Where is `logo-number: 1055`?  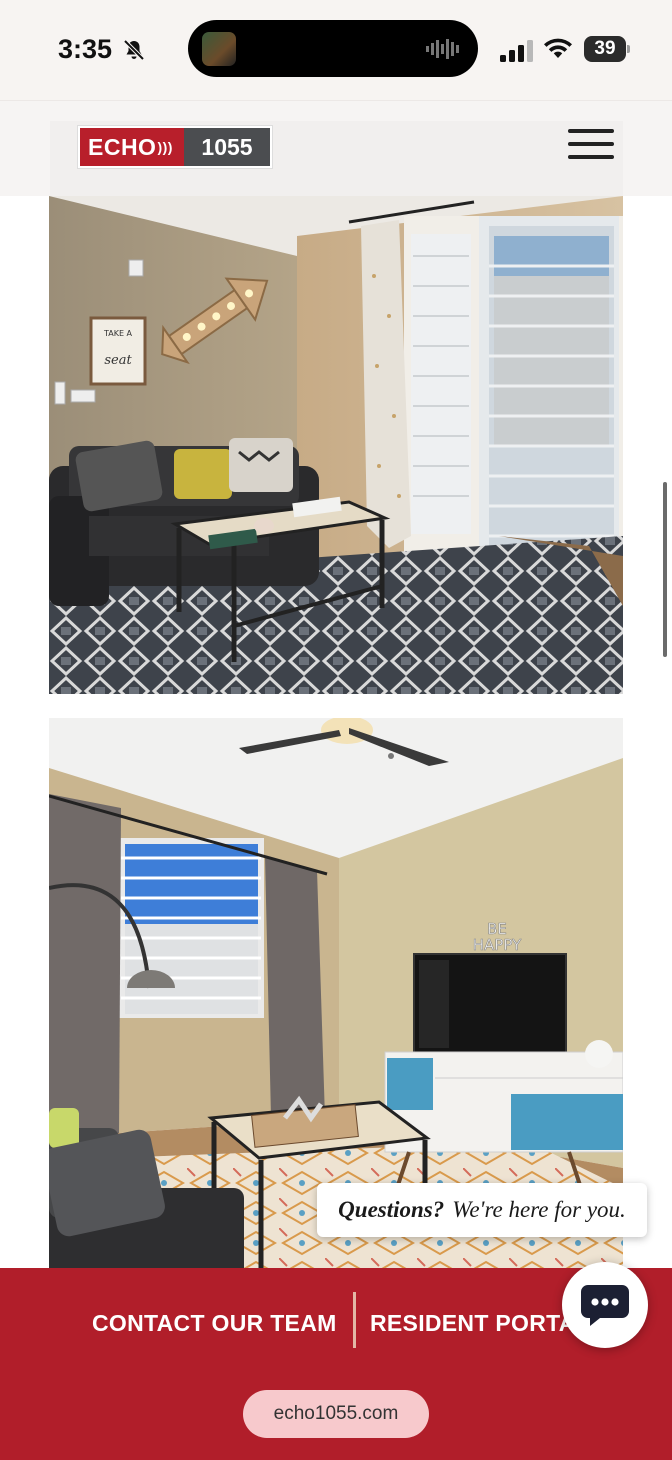
logo-number: 1055 is located at coordinates (227, 147).